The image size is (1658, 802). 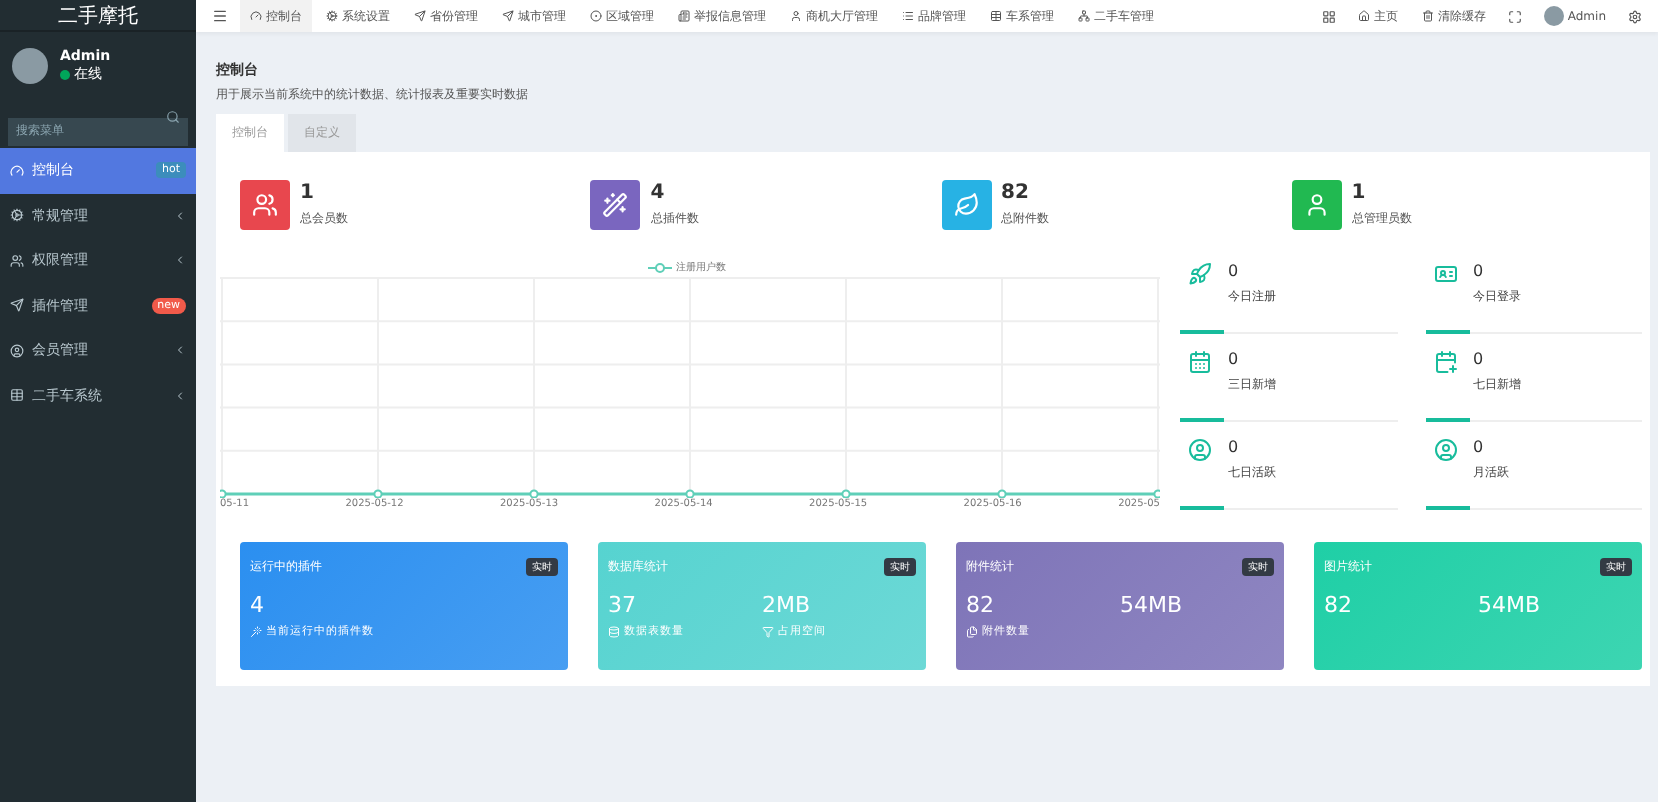 What do you see at coordinates (1016, 193) in the screenshot?
I see `stat-value: 82` at bounding box center [1016, 193].